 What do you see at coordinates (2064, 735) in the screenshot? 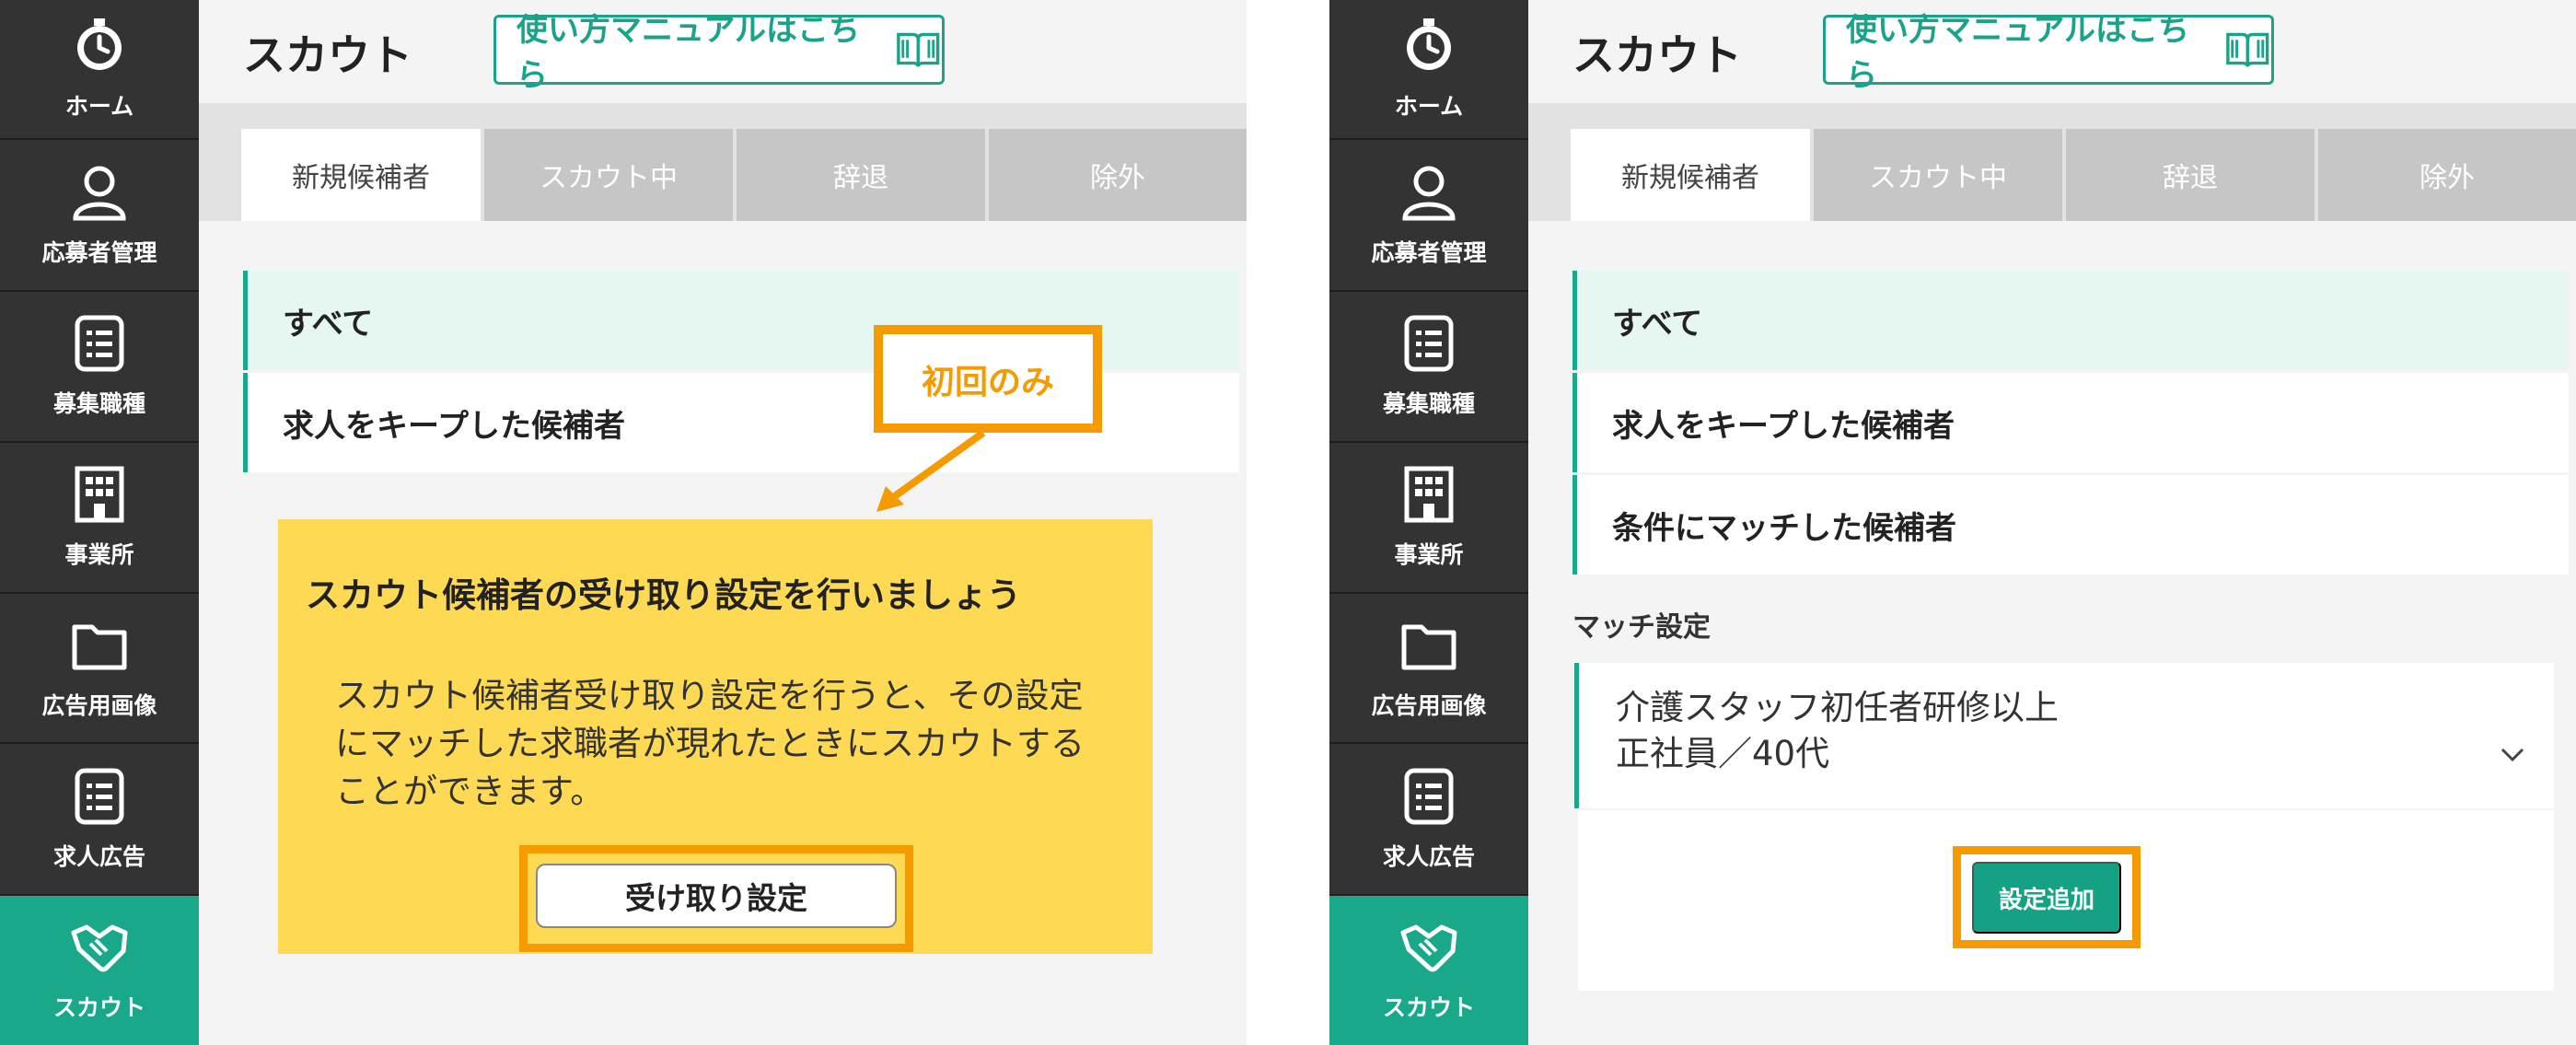
I see `match-settings-select: 介護スタッフ初任者研修以上 正社員／40代` at bounding box center [2064, 735].